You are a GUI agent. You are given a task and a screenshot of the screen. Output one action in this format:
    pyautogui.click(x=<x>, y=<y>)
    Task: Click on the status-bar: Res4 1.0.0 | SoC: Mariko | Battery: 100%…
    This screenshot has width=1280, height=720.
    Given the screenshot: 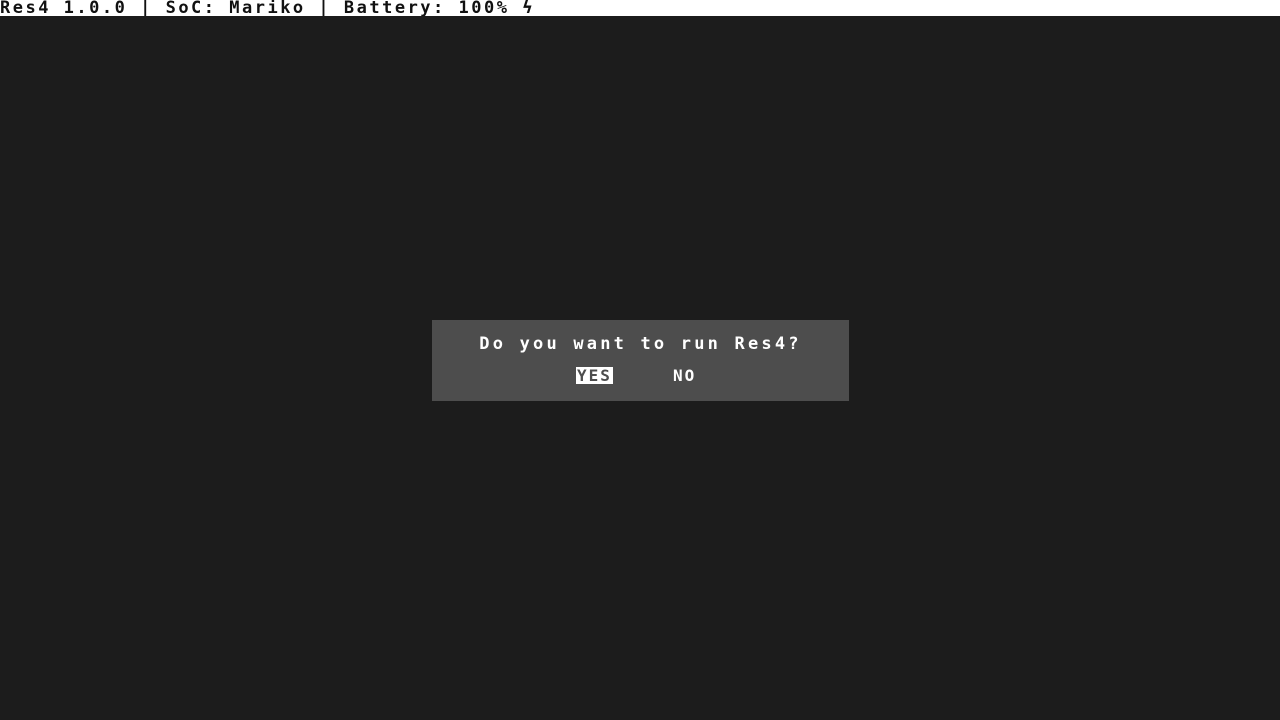 What is the action you would take?
    pyautogui.click(x=640, y=8)
    